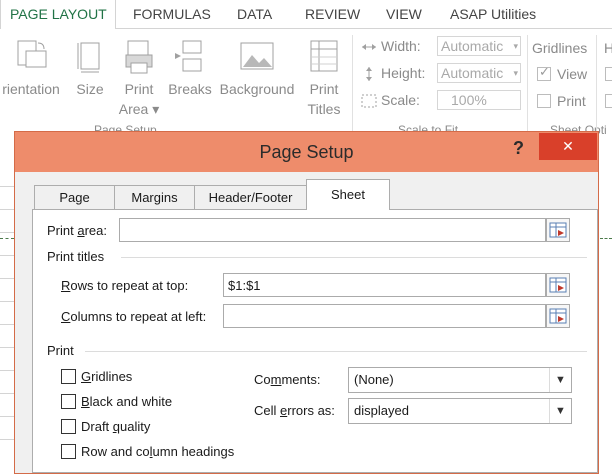 The height and width of the screenshot is (474, 612). I want to click on size-button: Size, so click(90, 69).